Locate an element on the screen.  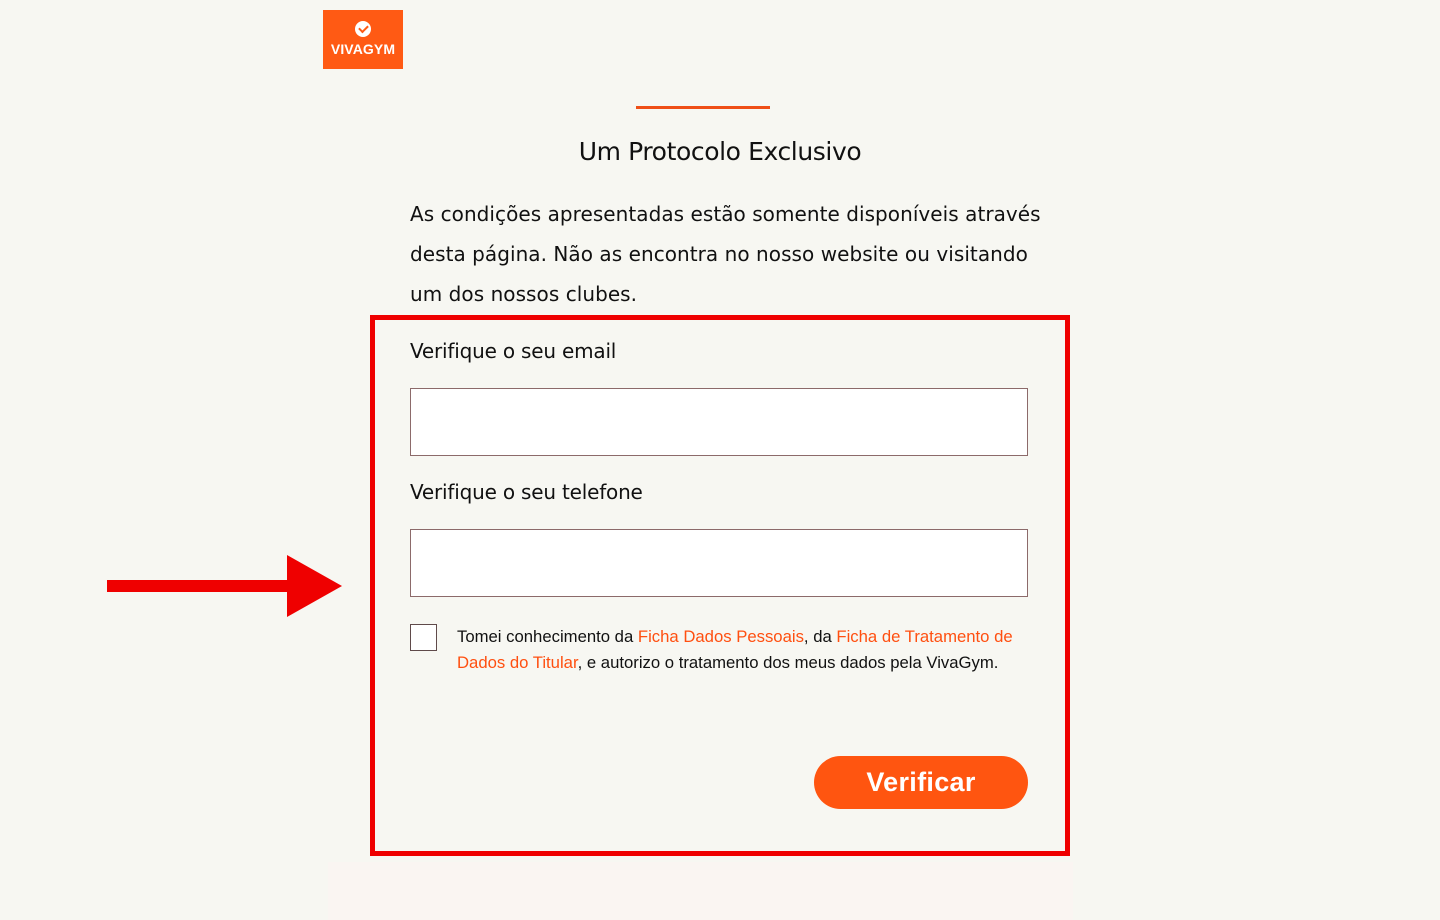
consent-prefix: Tomei conhecimento da is located at coordinates (547, 636).